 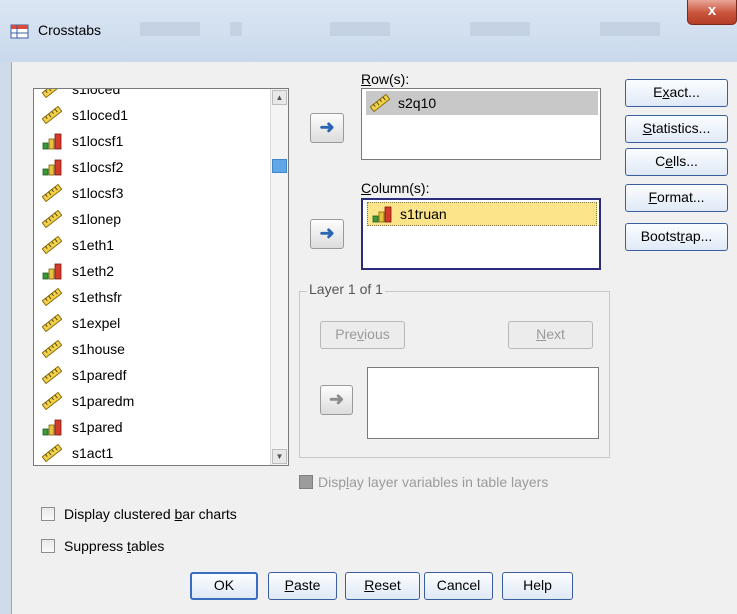 What do you see at coordinates (346, 289) in the screenshot?
I see `layer-legend: Layer 1 of 1` at bounding box center [346, 289].